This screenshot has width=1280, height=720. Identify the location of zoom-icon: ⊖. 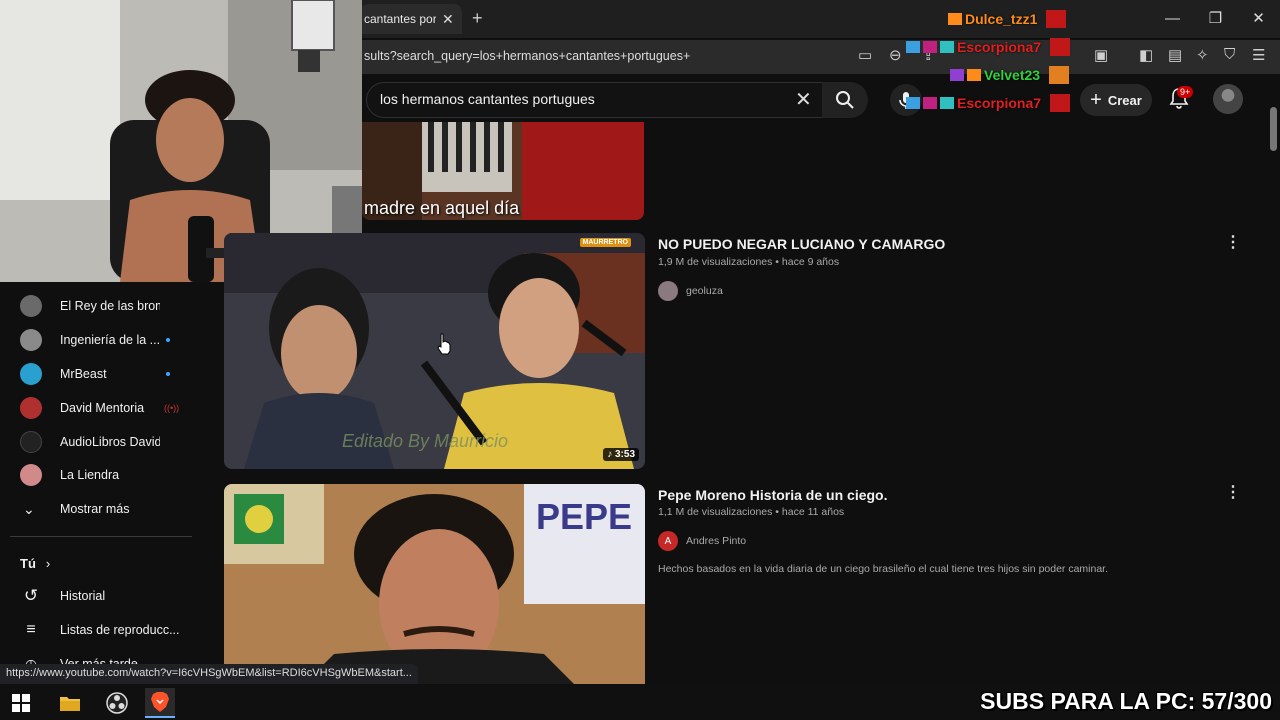
(895, 55).